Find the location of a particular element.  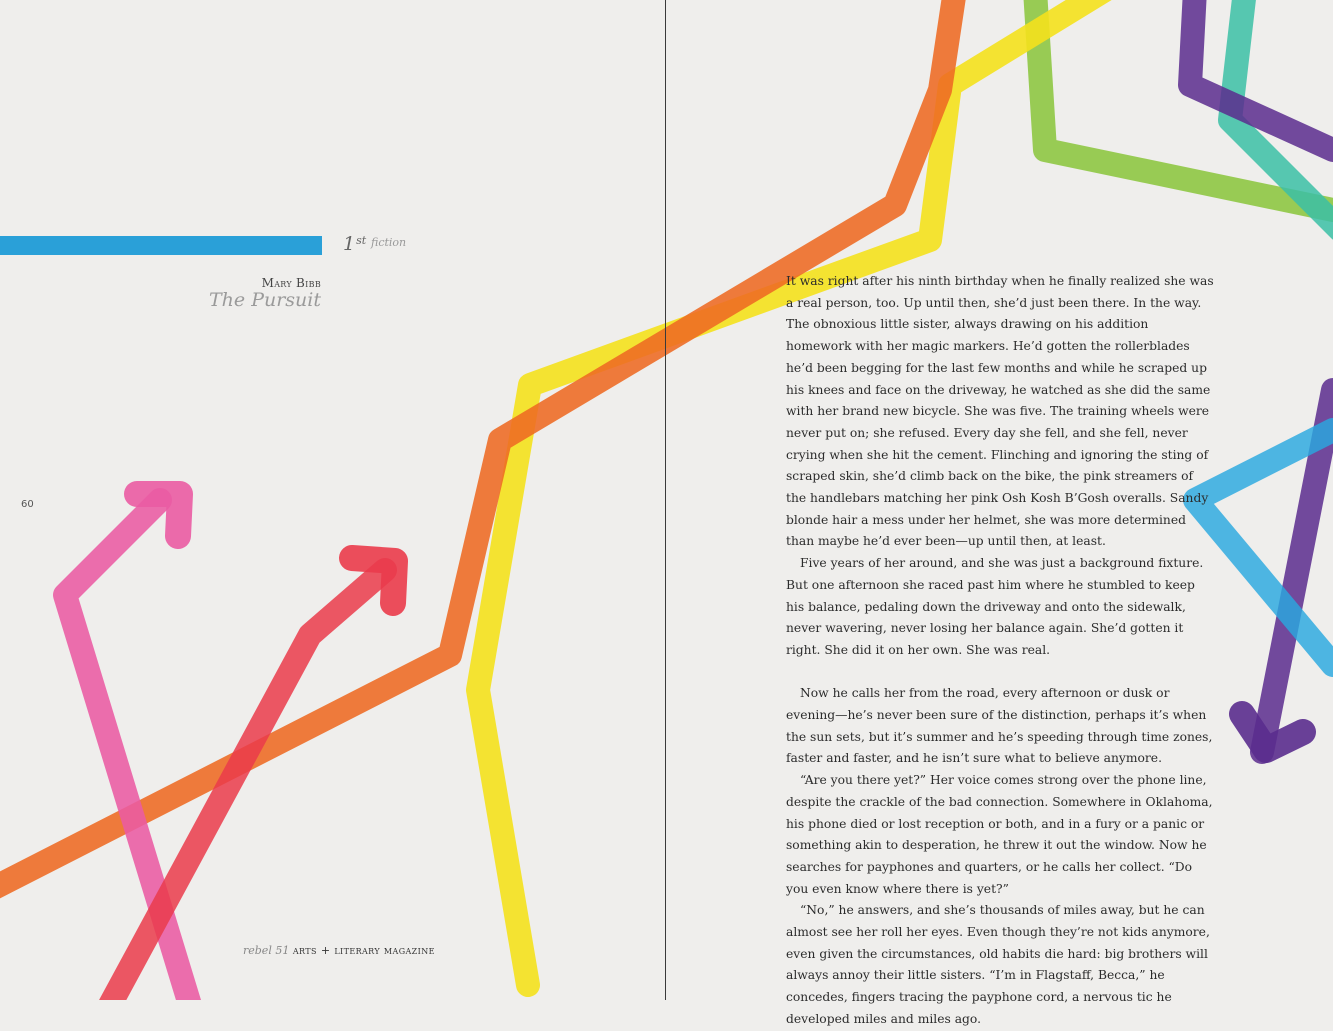

pink-arrow-shaft is located at coordinates (127, 744).